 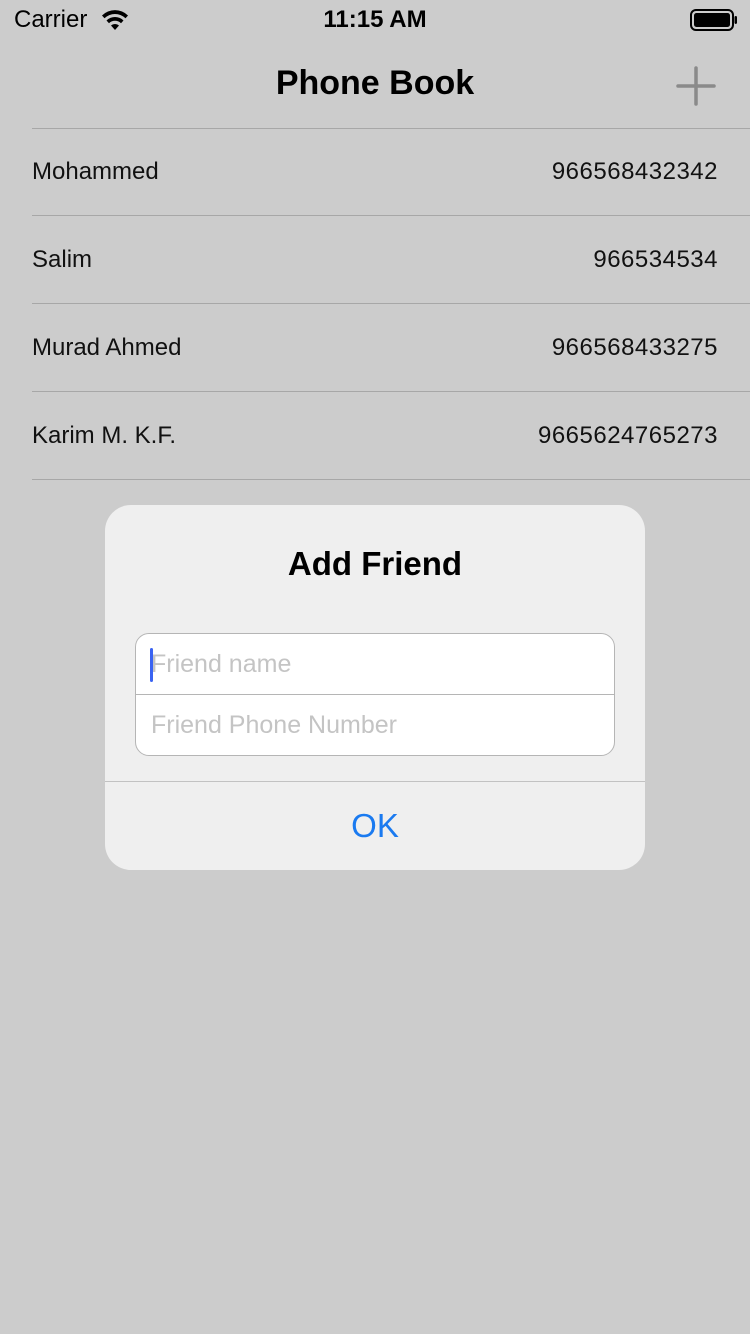 I want to click on friend-name-input, so click(x=375, y=664).